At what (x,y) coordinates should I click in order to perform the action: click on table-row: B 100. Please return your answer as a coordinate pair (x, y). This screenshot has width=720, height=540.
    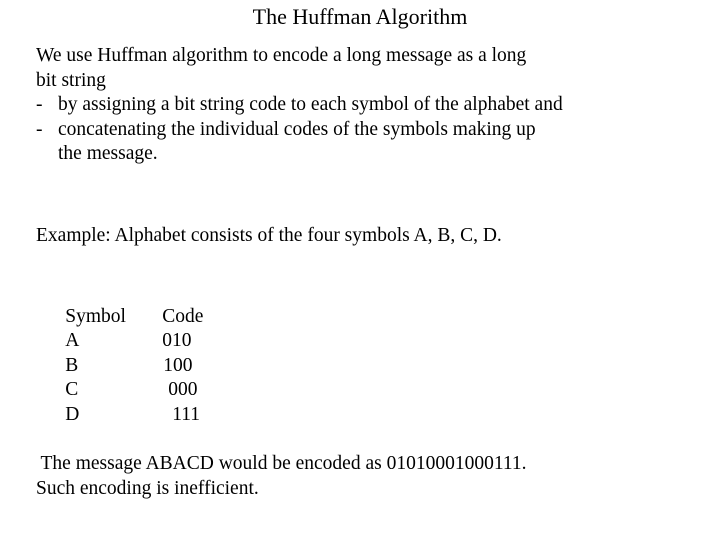
    Looking at the image, I should click on (119, 352).